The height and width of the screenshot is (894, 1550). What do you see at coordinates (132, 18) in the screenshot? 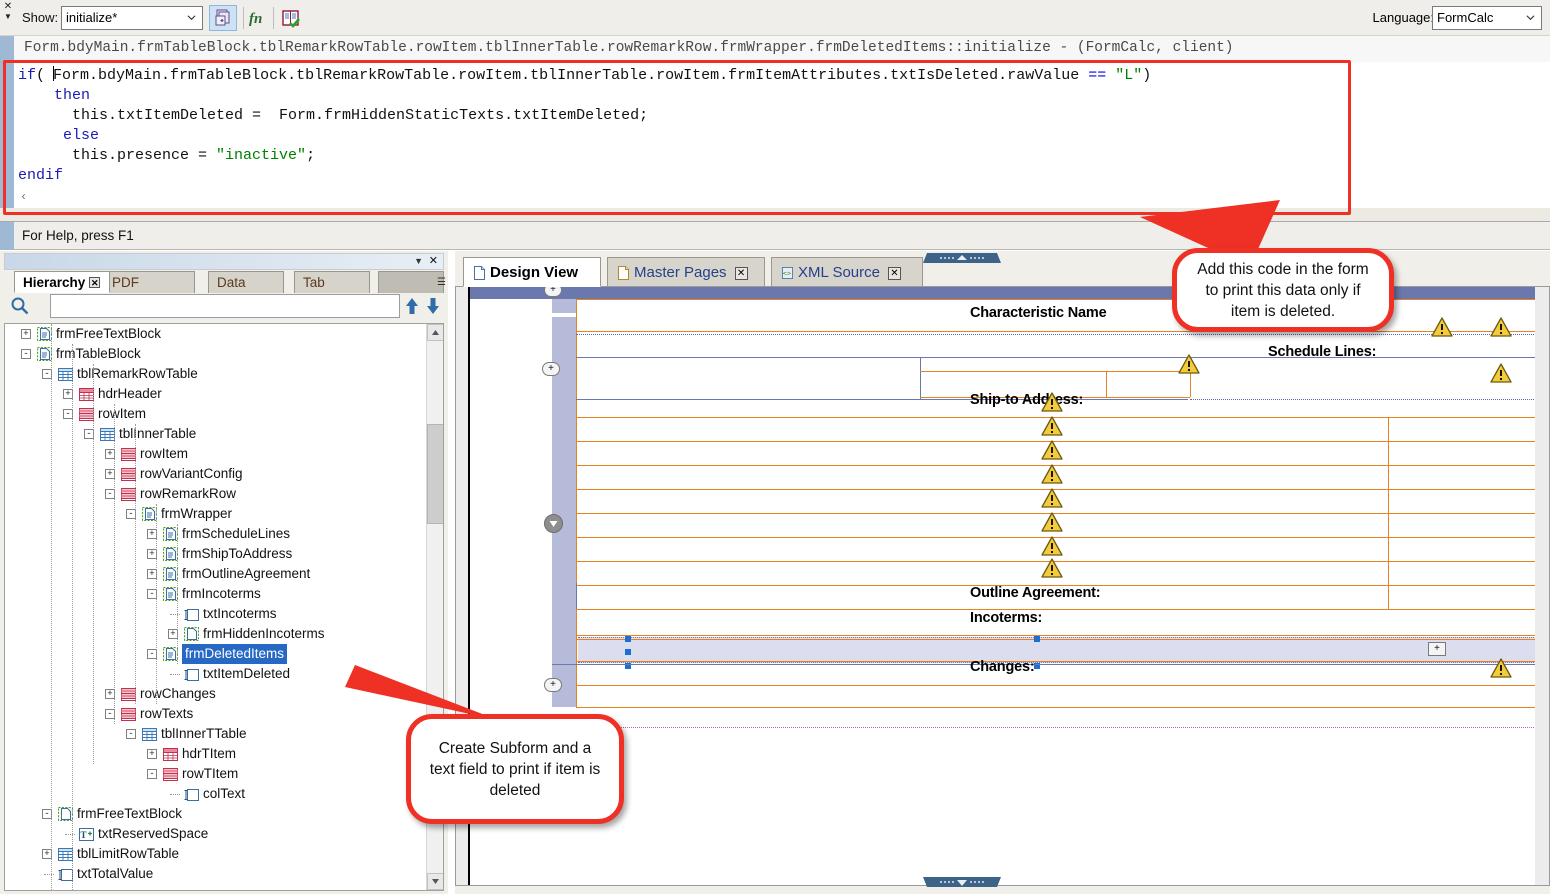
I see `show-event-dropdown: initialize*` at bounding box center [132, 18].